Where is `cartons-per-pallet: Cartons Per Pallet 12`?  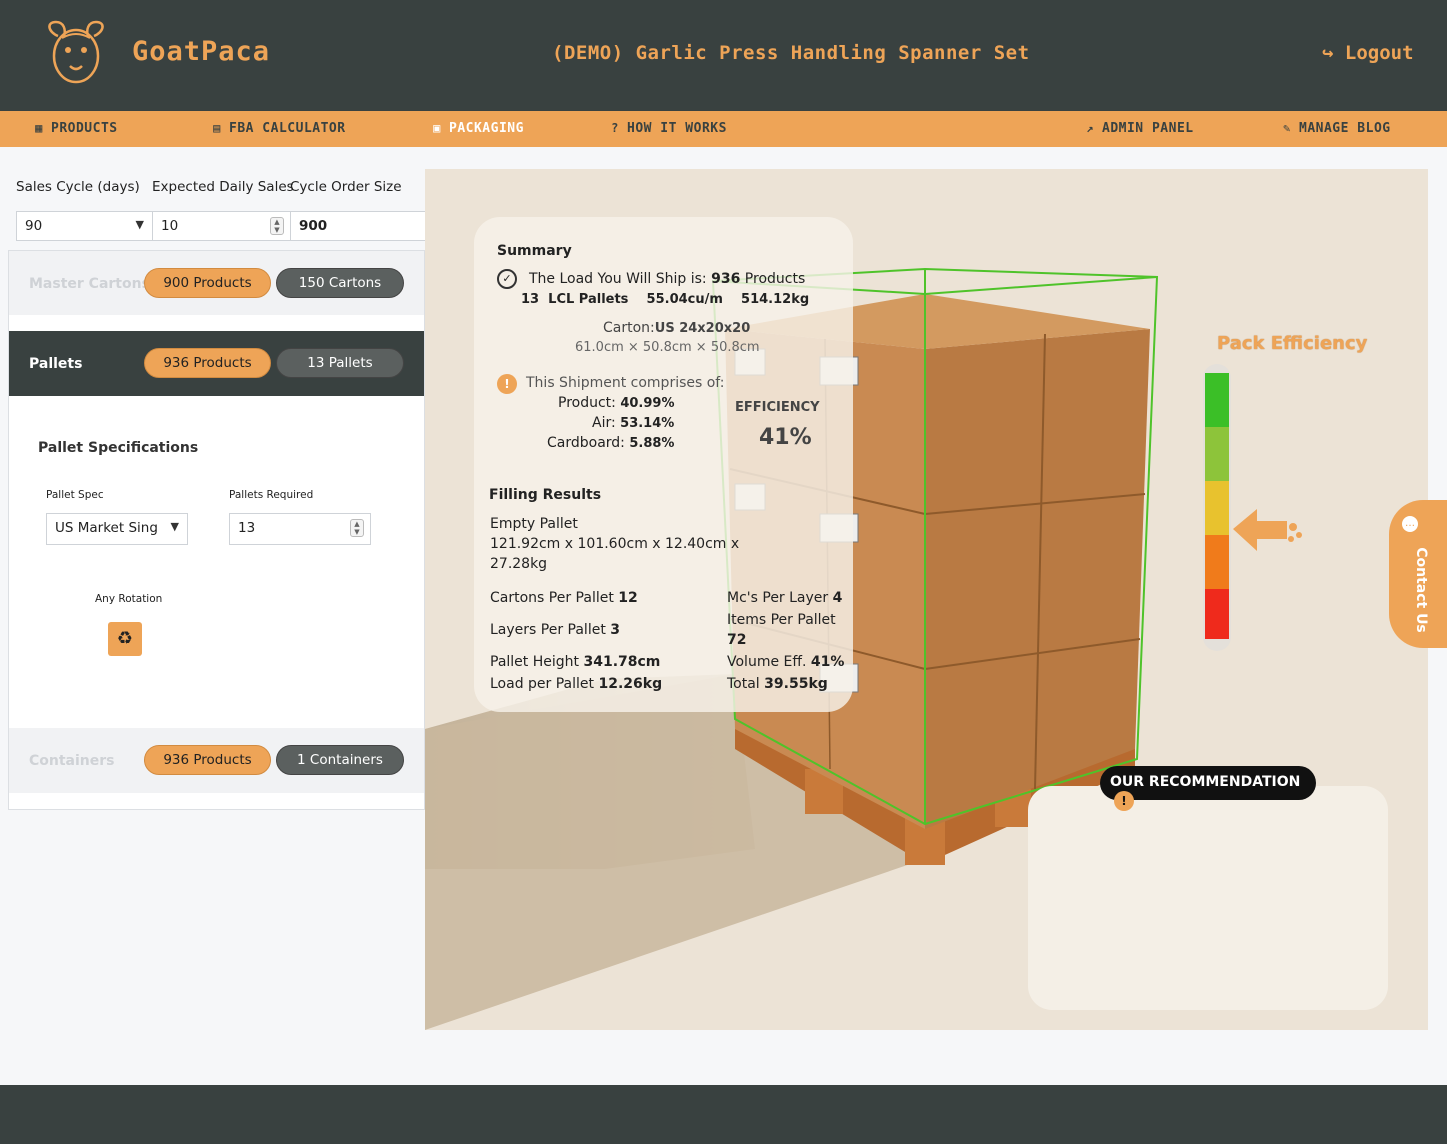 cartons-per-pallet: Cartons Per Pallet 12 is located at coordinates (564, 598).